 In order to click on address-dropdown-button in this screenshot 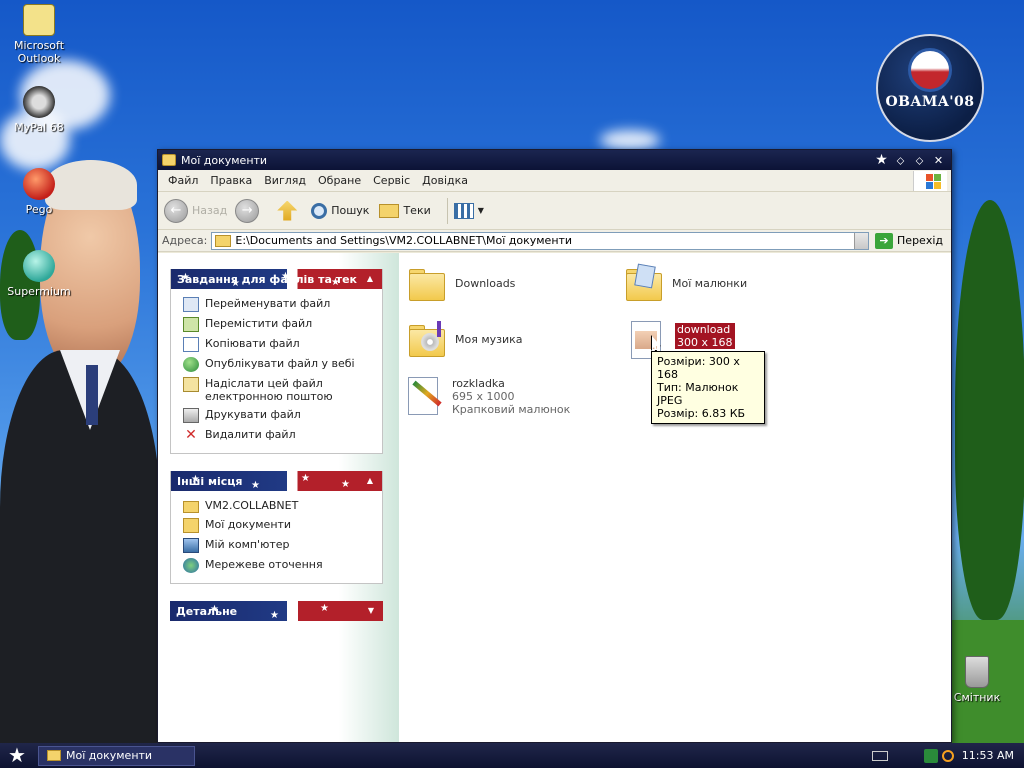, I will do `click(861, 240)`.